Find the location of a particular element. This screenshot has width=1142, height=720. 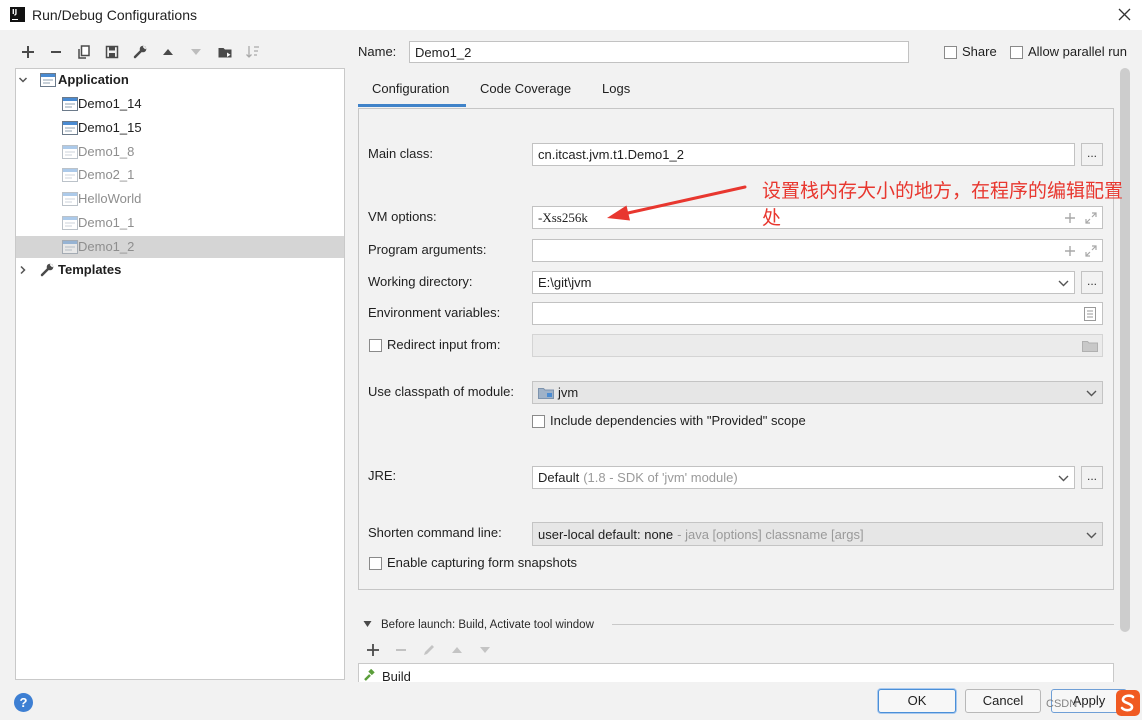

tab-code-coverage: Code Coverage is located at coordinates (525, 89).